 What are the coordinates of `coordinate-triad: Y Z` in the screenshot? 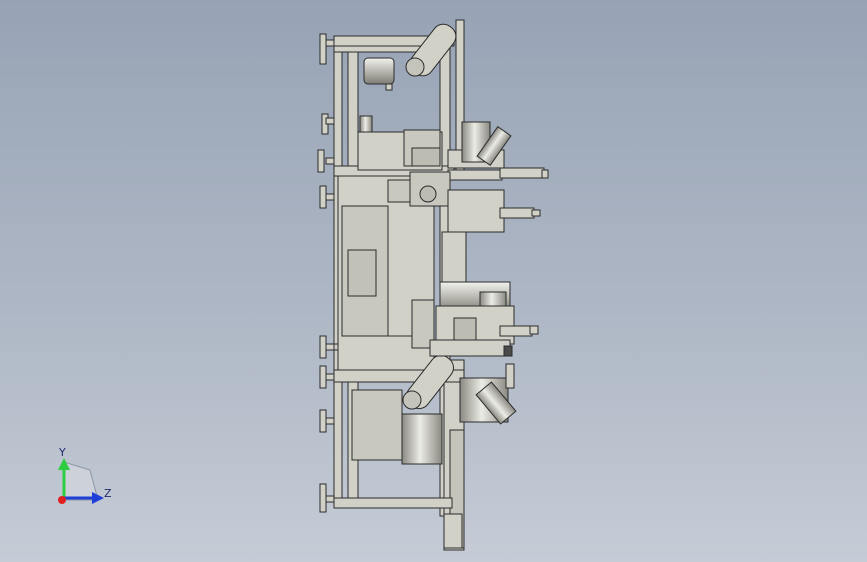 It's located at (85, 475).